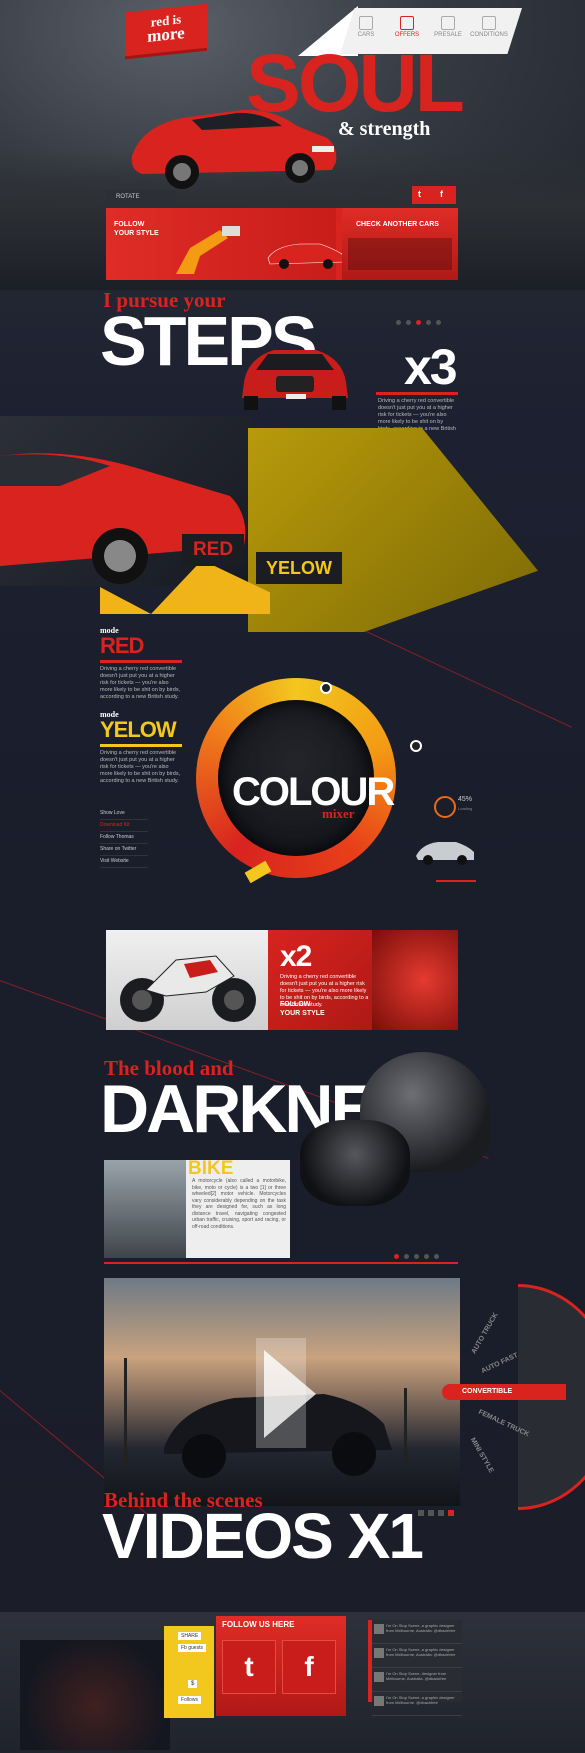 The height and width of the screenshot is (1753, 585). What do you see at coordinates (124, 862) in the screenshot?
I see `link-visit-website: Visit Website` at bounding box center [124, 862].